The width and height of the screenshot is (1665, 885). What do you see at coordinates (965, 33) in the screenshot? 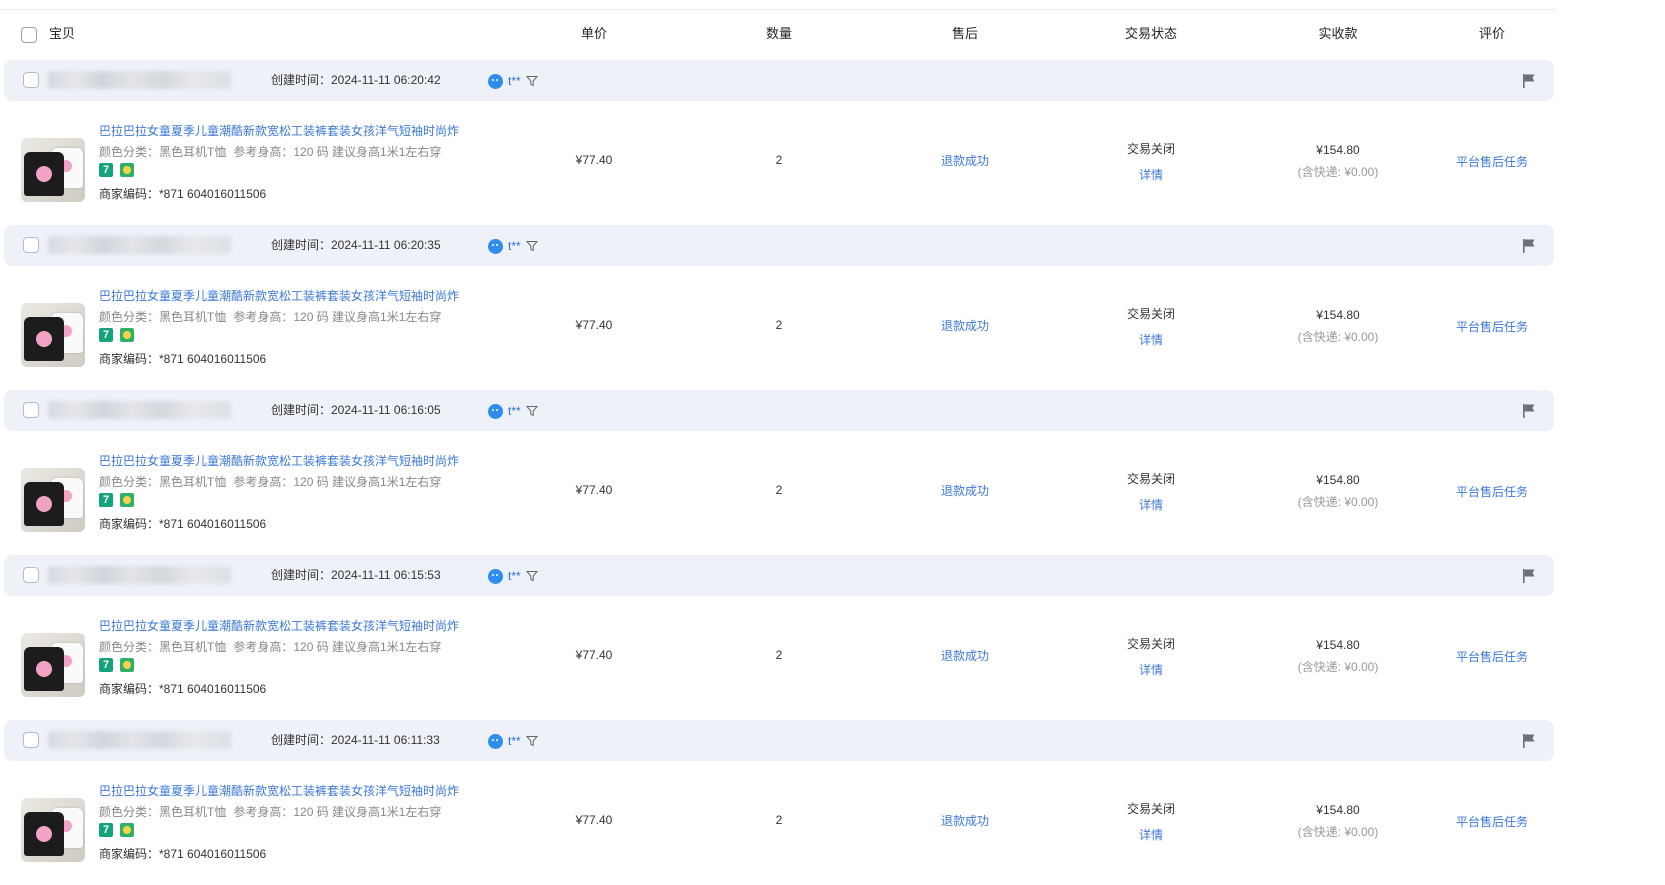
I see `header-aftersale: 售后` at bounding box center [965, 33].